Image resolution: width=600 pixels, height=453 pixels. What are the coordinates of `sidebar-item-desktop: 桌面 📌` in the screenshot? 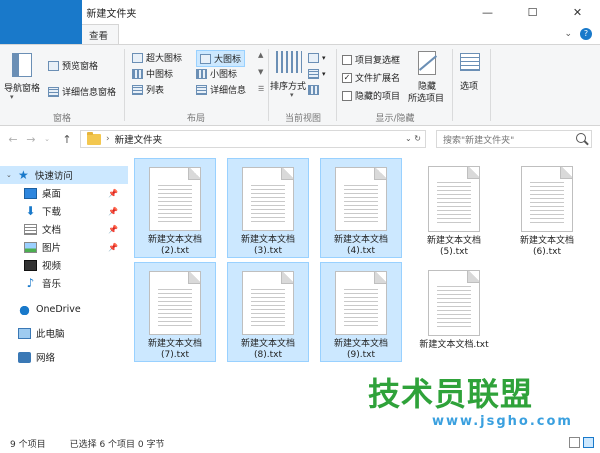 It's located at (64, 193).